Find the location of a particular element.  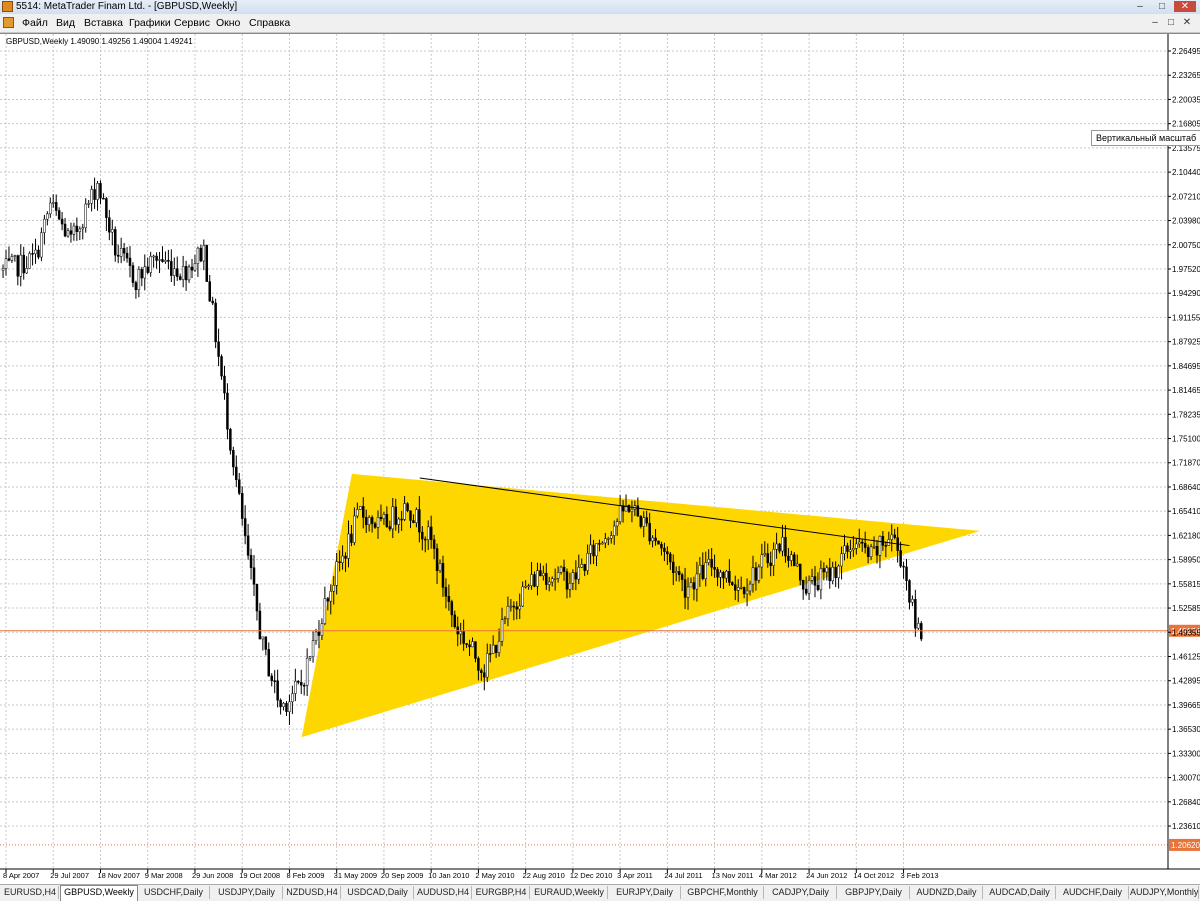

minimize-button: – is located at coordinates (1140, 6).